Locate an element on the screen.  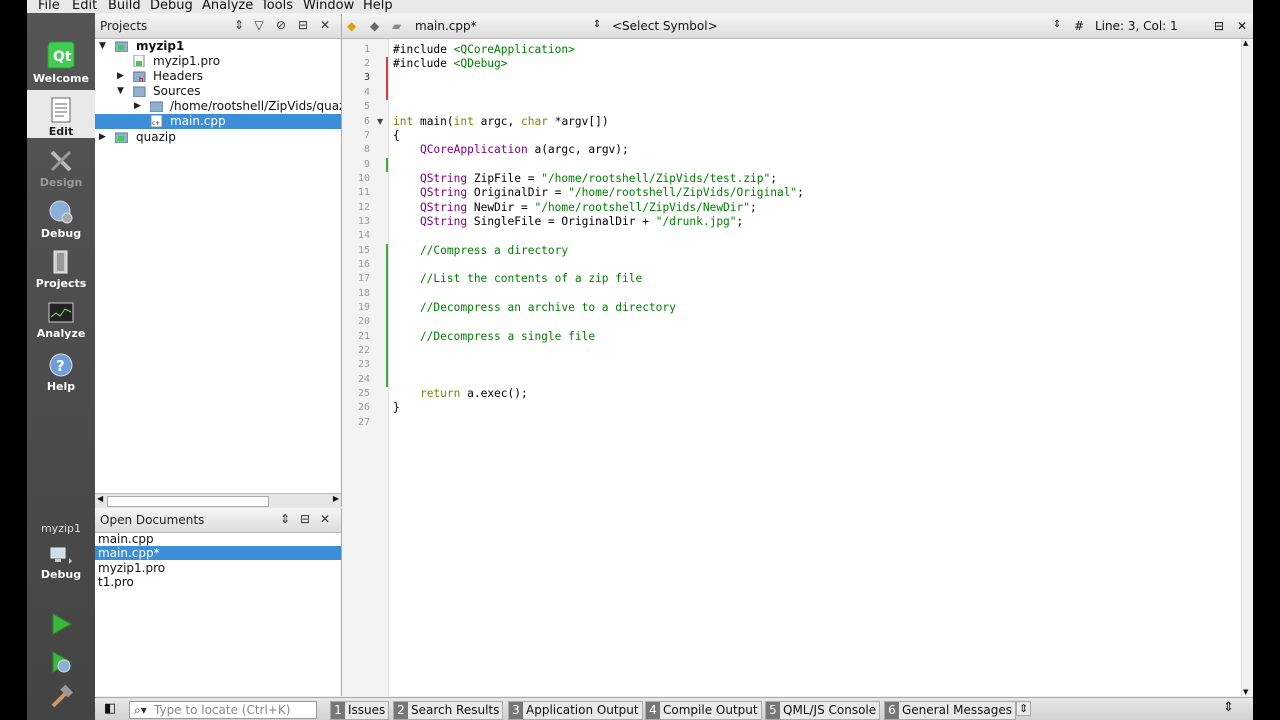
line-number: 22 is located at coordinates (363, 350).